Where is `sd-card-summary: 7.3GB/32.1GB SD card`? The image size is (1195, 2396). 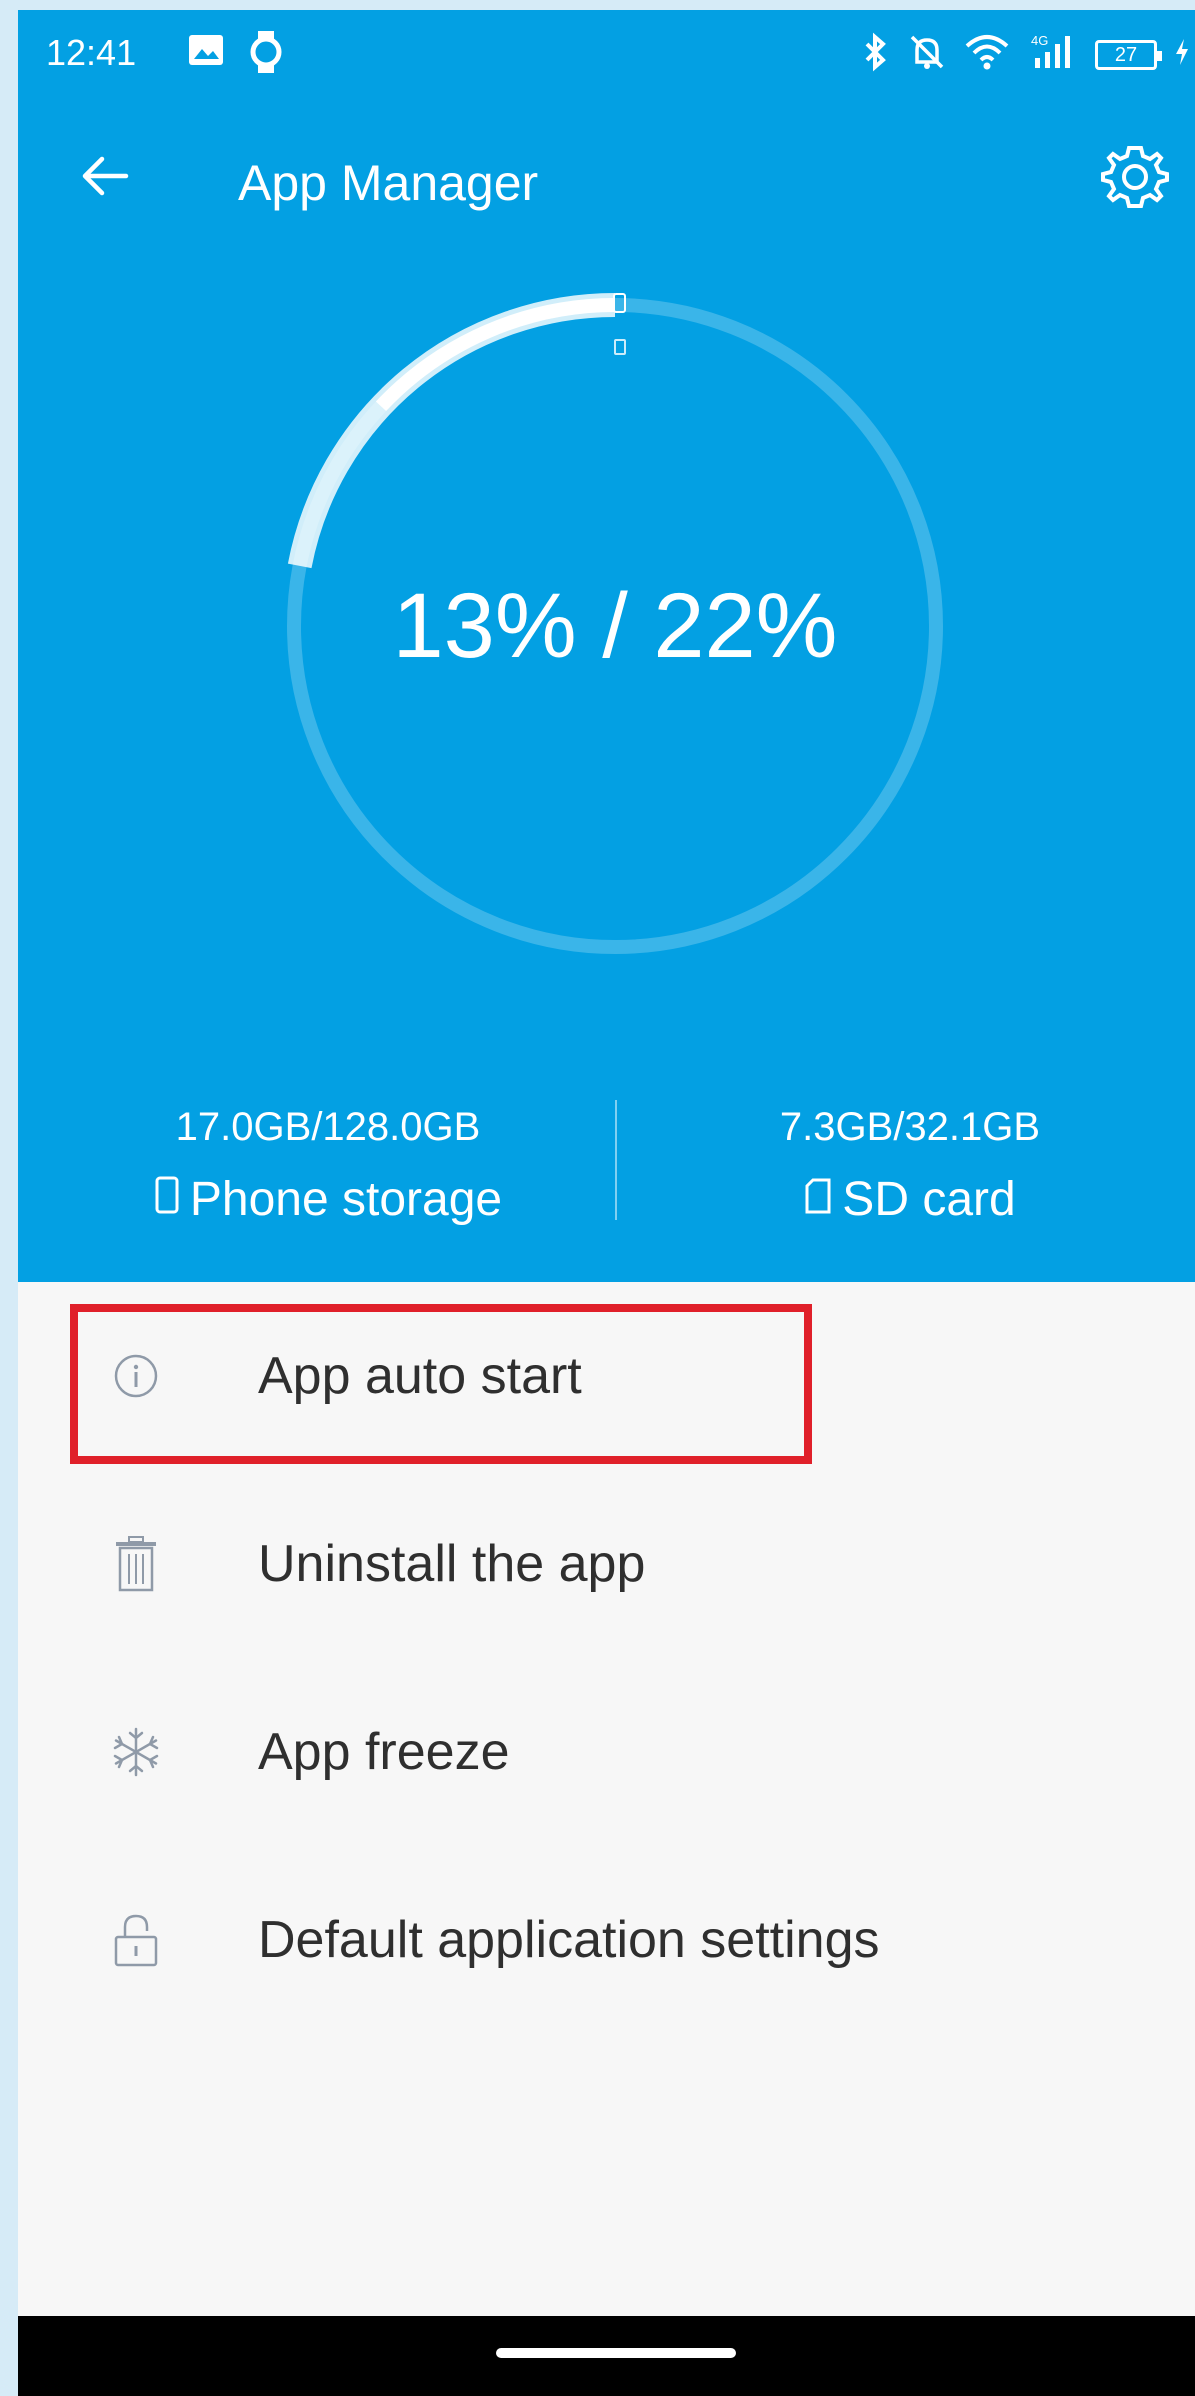
sd-card-summary: 7.3GB/32.1GB SD card is located at coordinates (910, 1166).